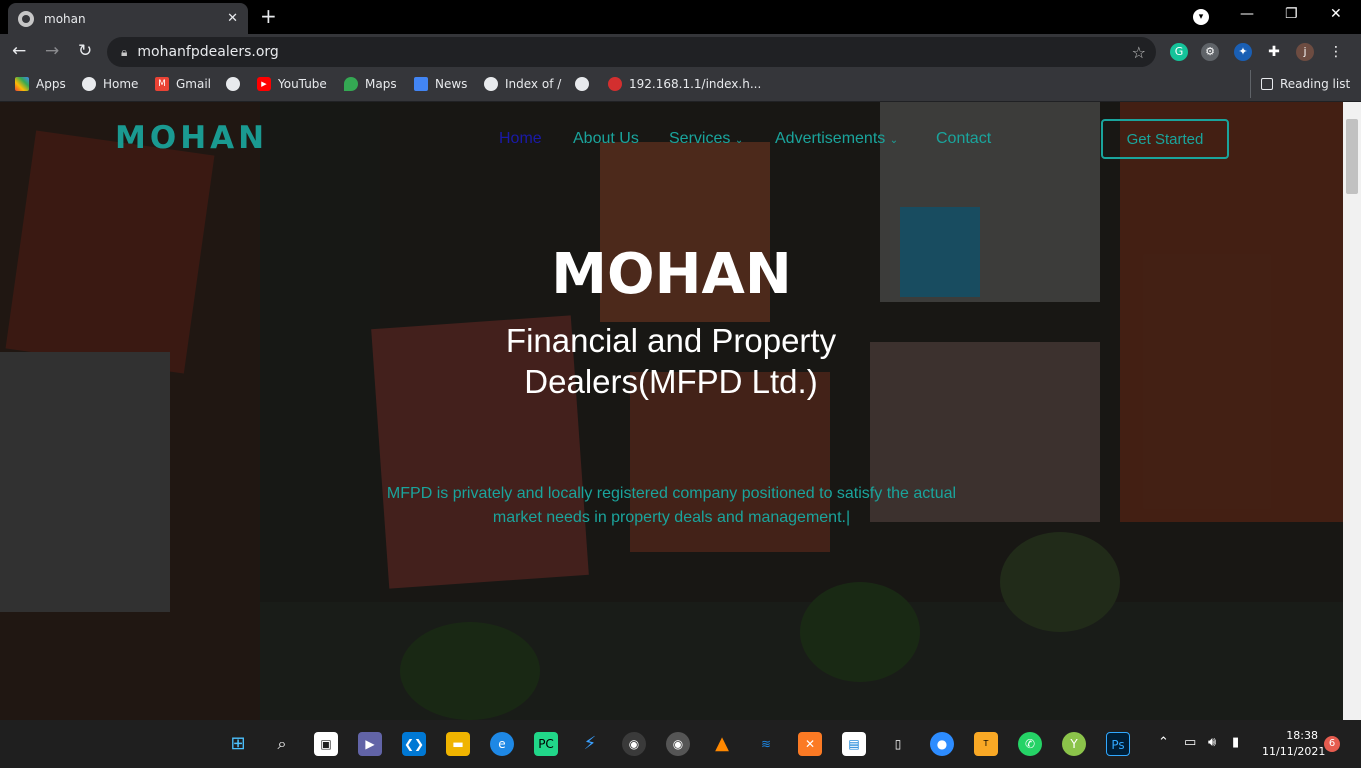  What do you see at coordinates (414, 744) in the screenshot?
I see `vscode-icon: ❮❯` at bounding box center [414, 744].